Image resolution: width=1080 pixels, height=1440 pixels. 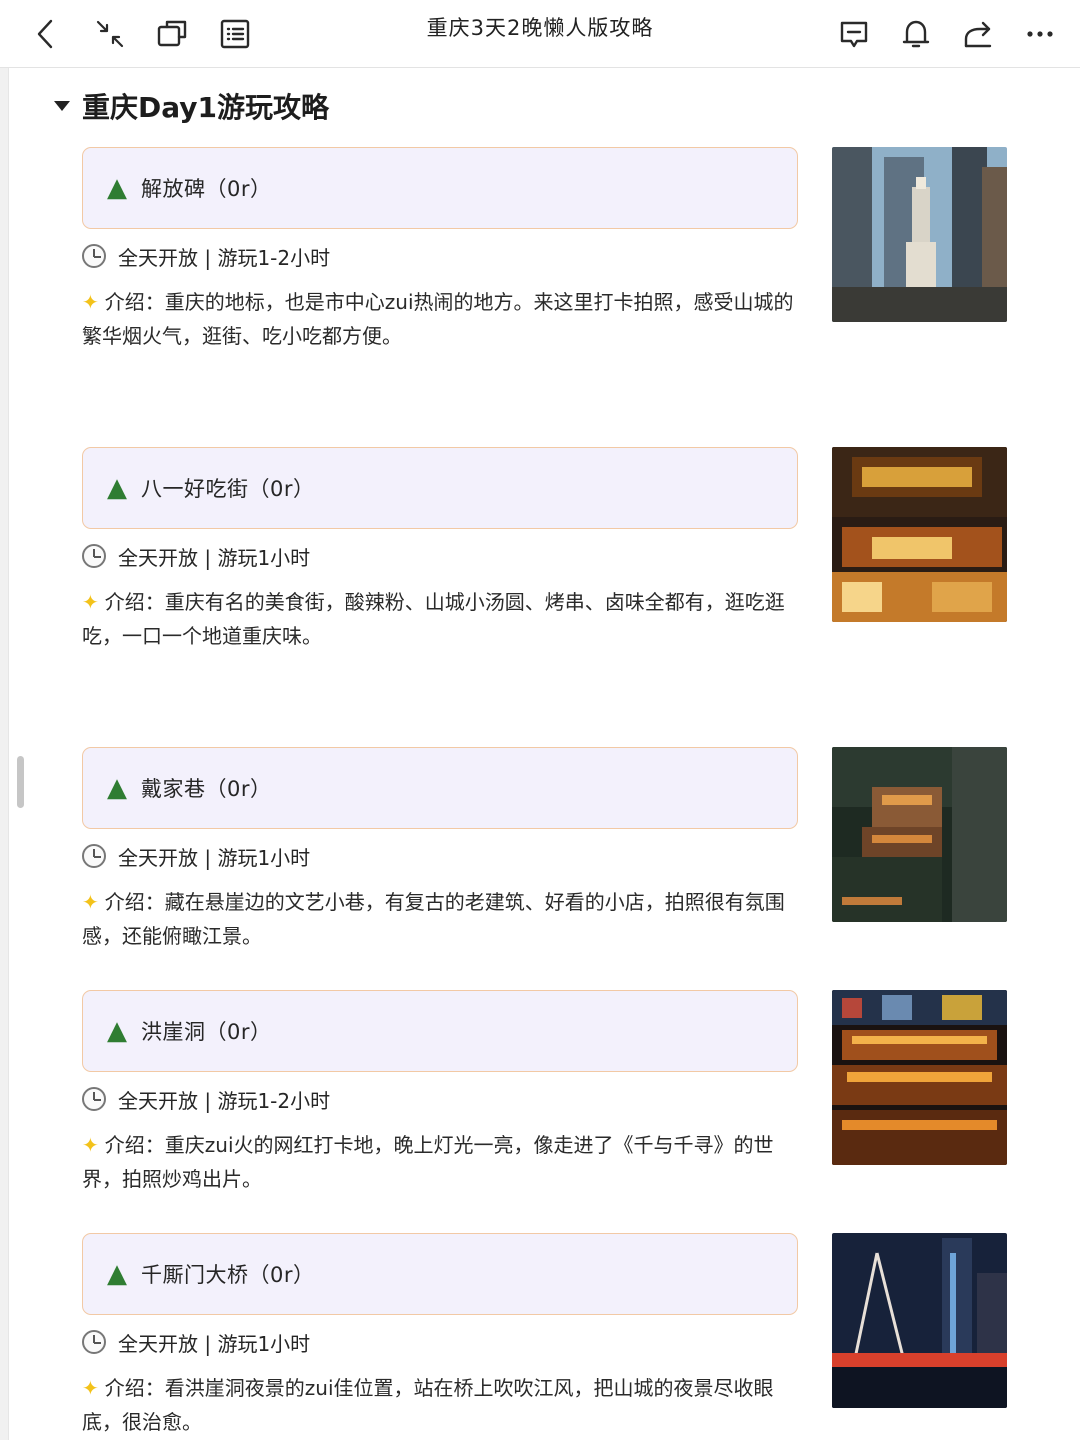 What do you see at coordinates (4, 754) in the screenshot?
I see `left-rail` at bounding box center [4, 754].